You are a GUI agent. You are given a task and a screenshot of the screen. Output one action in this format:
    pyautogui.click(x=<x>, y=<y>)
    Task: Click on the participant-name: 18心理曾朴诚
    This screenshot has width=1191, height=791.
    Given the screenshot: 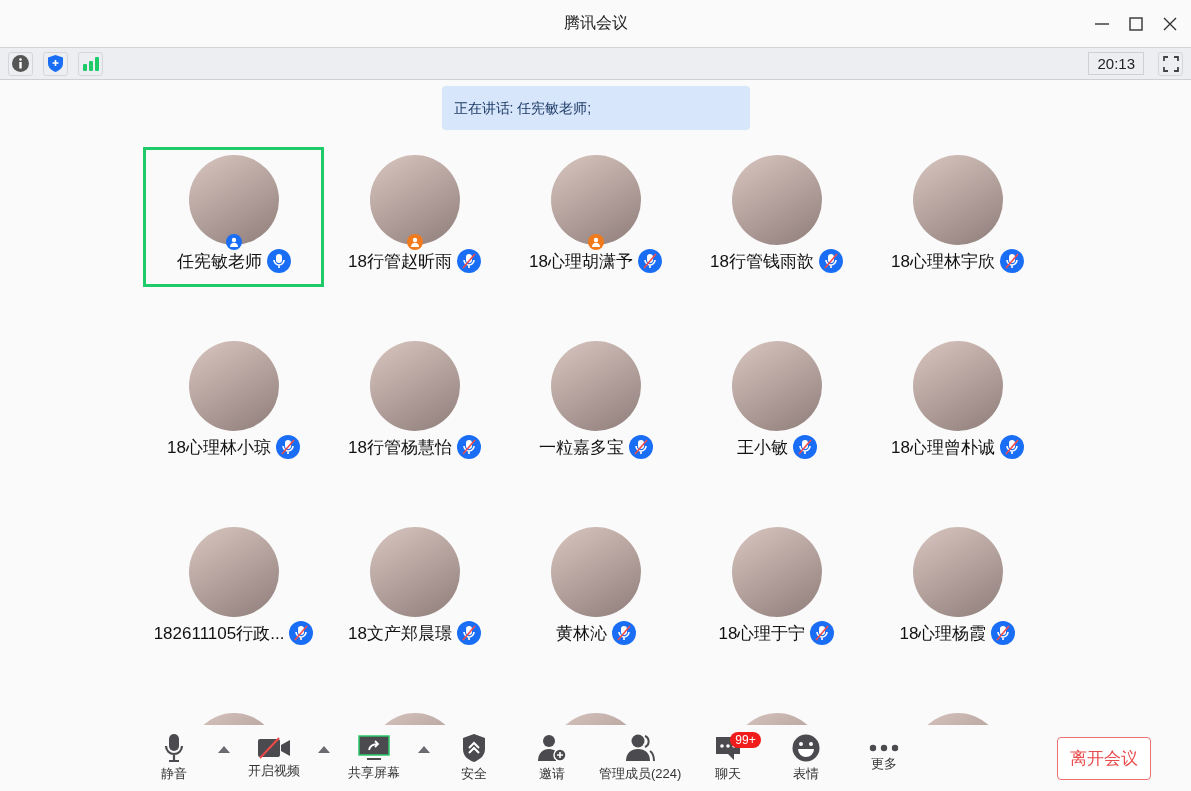 What is the action you would take?
    pyautogui.click(x=943, y=447)
    